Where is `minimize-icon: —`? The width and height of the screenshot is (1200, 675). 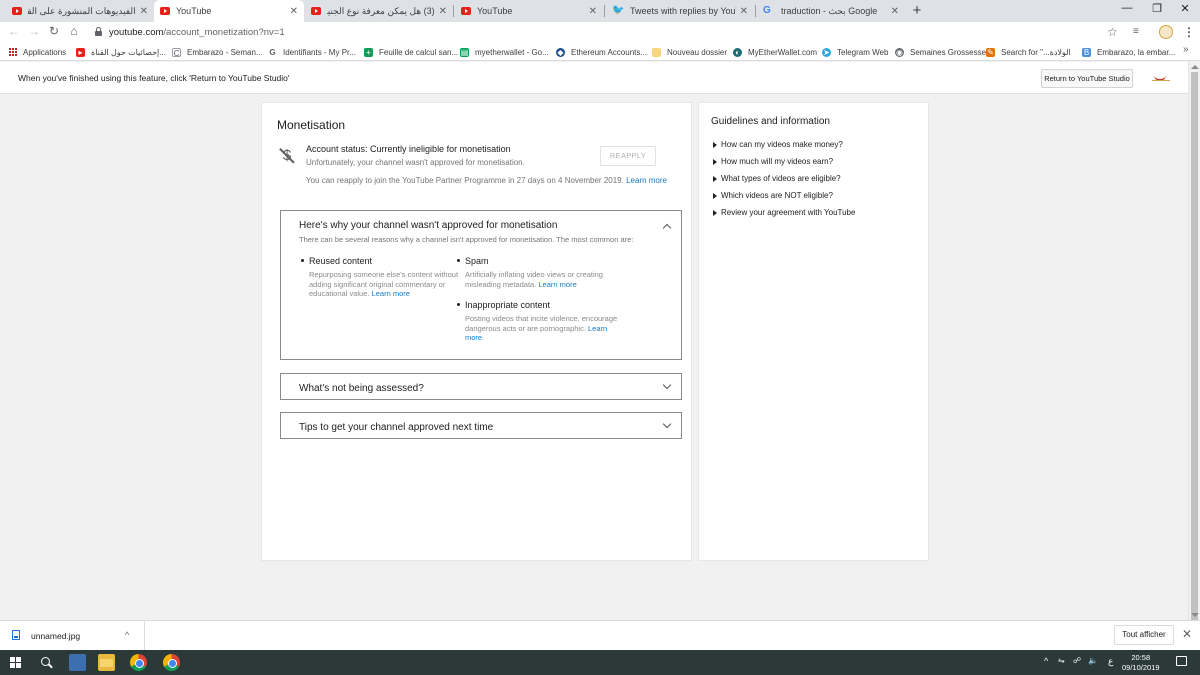 minimize-icon: — is located at coordinates (1127, 8).